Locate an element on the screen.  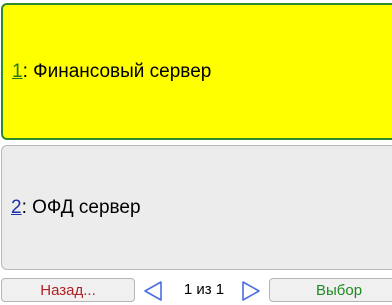
previous-page-icon is located at coordinates (153, 291).